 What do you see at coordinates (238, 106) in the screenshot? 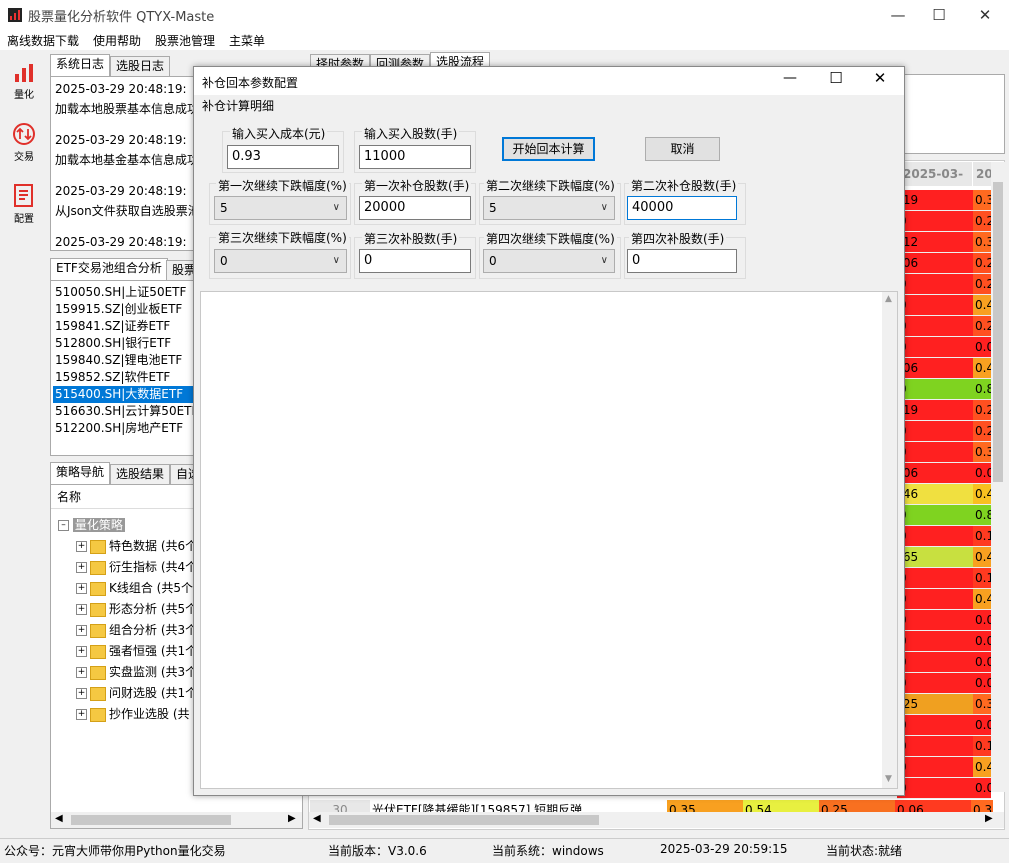
I see `dialog-section-title: 补仓计算明细` at bounding box center [238, 106].